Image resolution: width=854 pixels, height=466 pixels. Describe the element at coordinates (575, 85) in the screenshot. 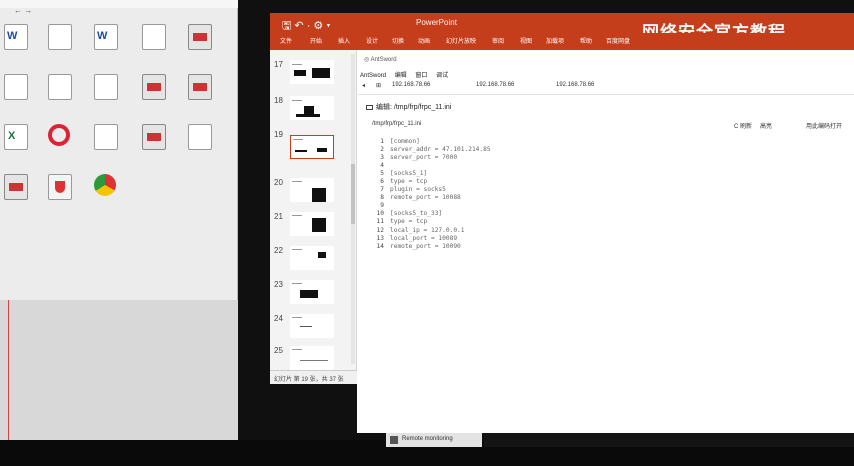

I see `tab-host-3: 192.168.78.66` at that location.